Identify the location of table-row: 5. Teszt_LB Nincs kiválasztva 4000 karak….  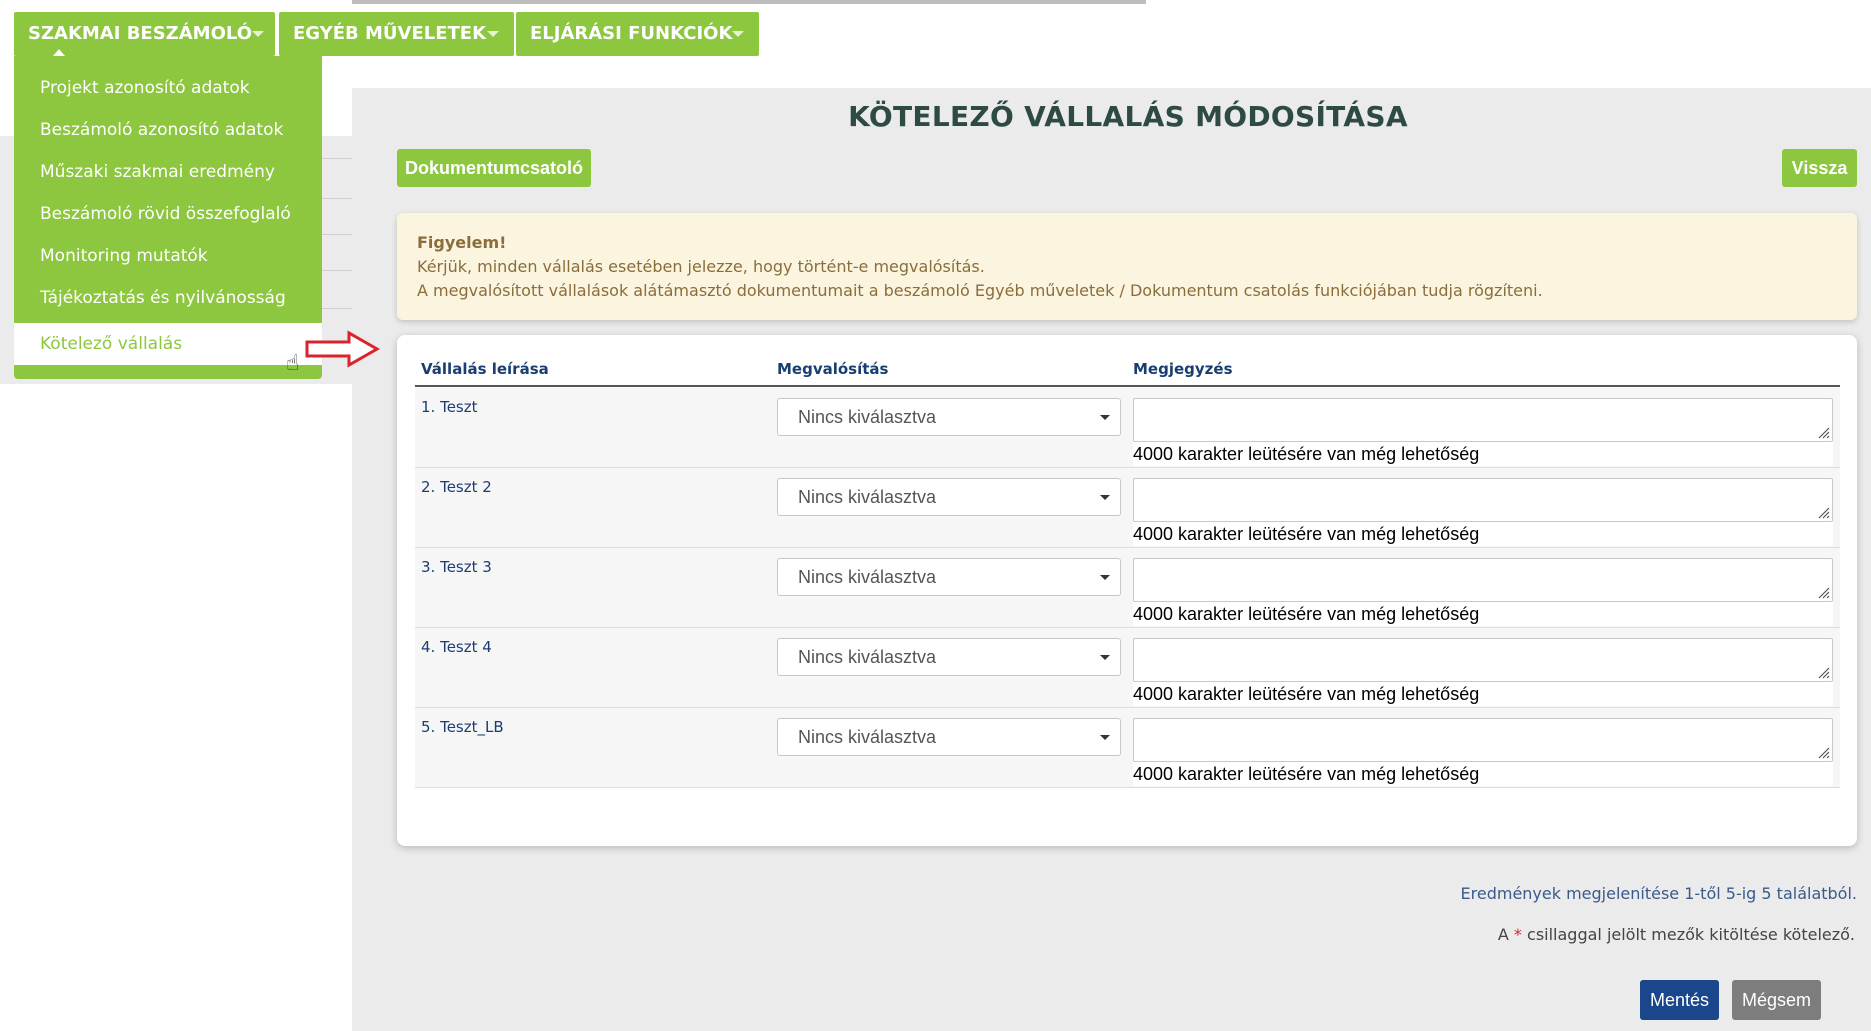
(1127, 748).